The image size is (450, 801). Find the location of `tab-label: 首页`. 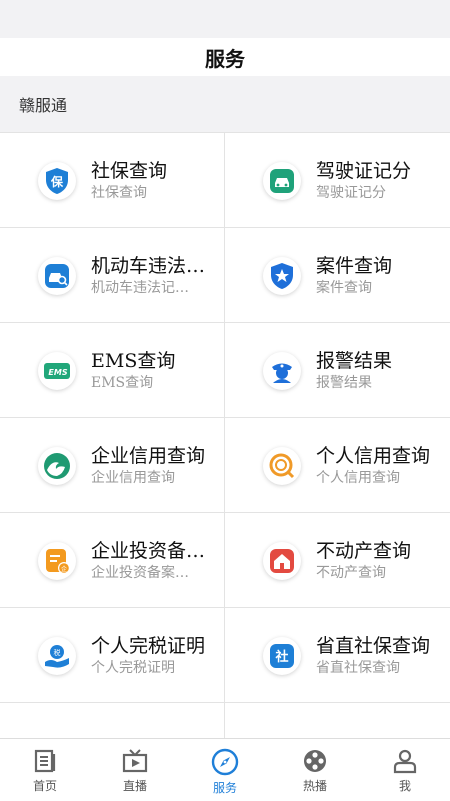

tab-label: 首页 is located at coordinates (44, 786).